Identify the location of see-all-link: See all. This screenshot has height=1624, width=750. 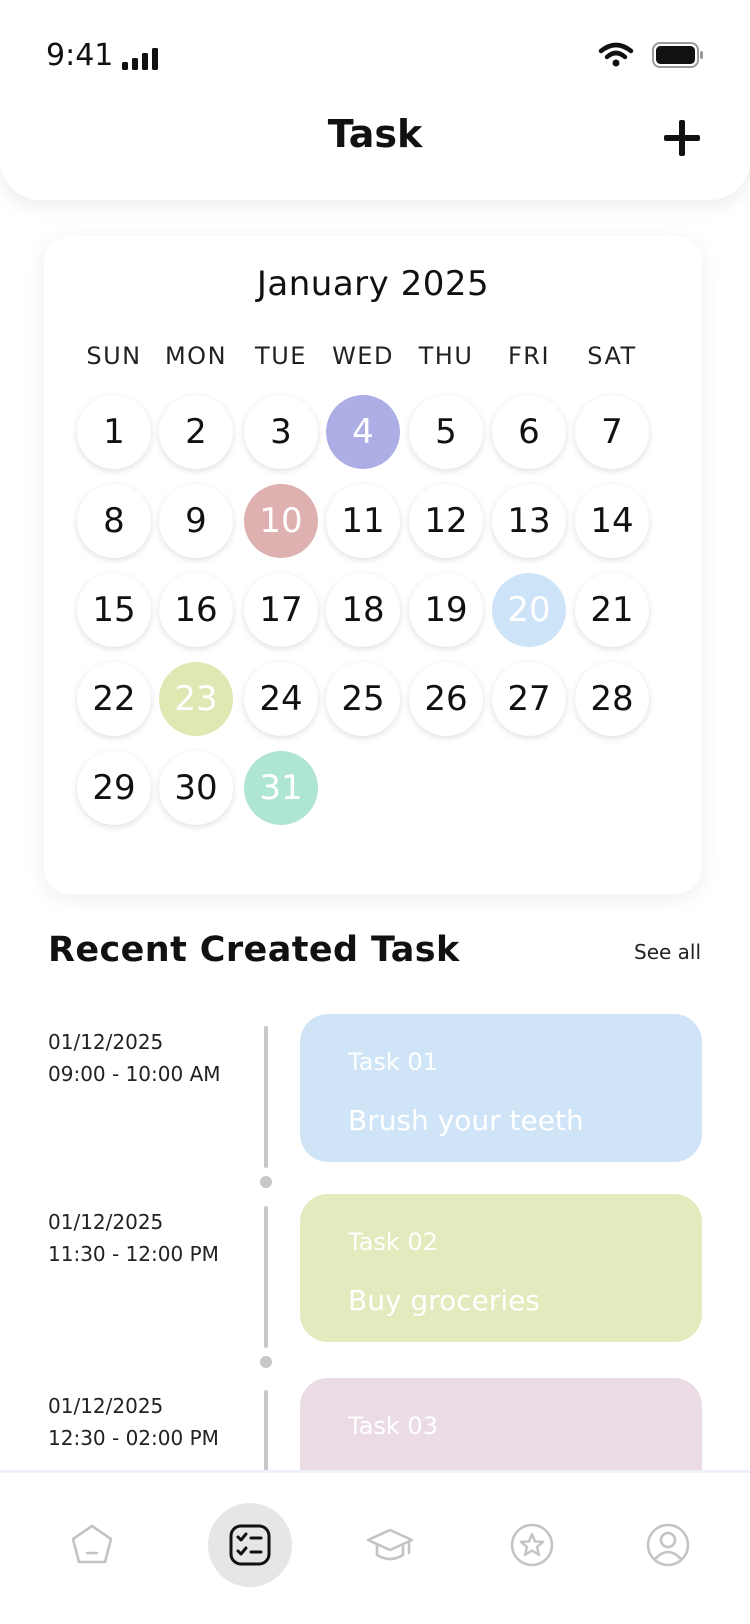
(667, 952).